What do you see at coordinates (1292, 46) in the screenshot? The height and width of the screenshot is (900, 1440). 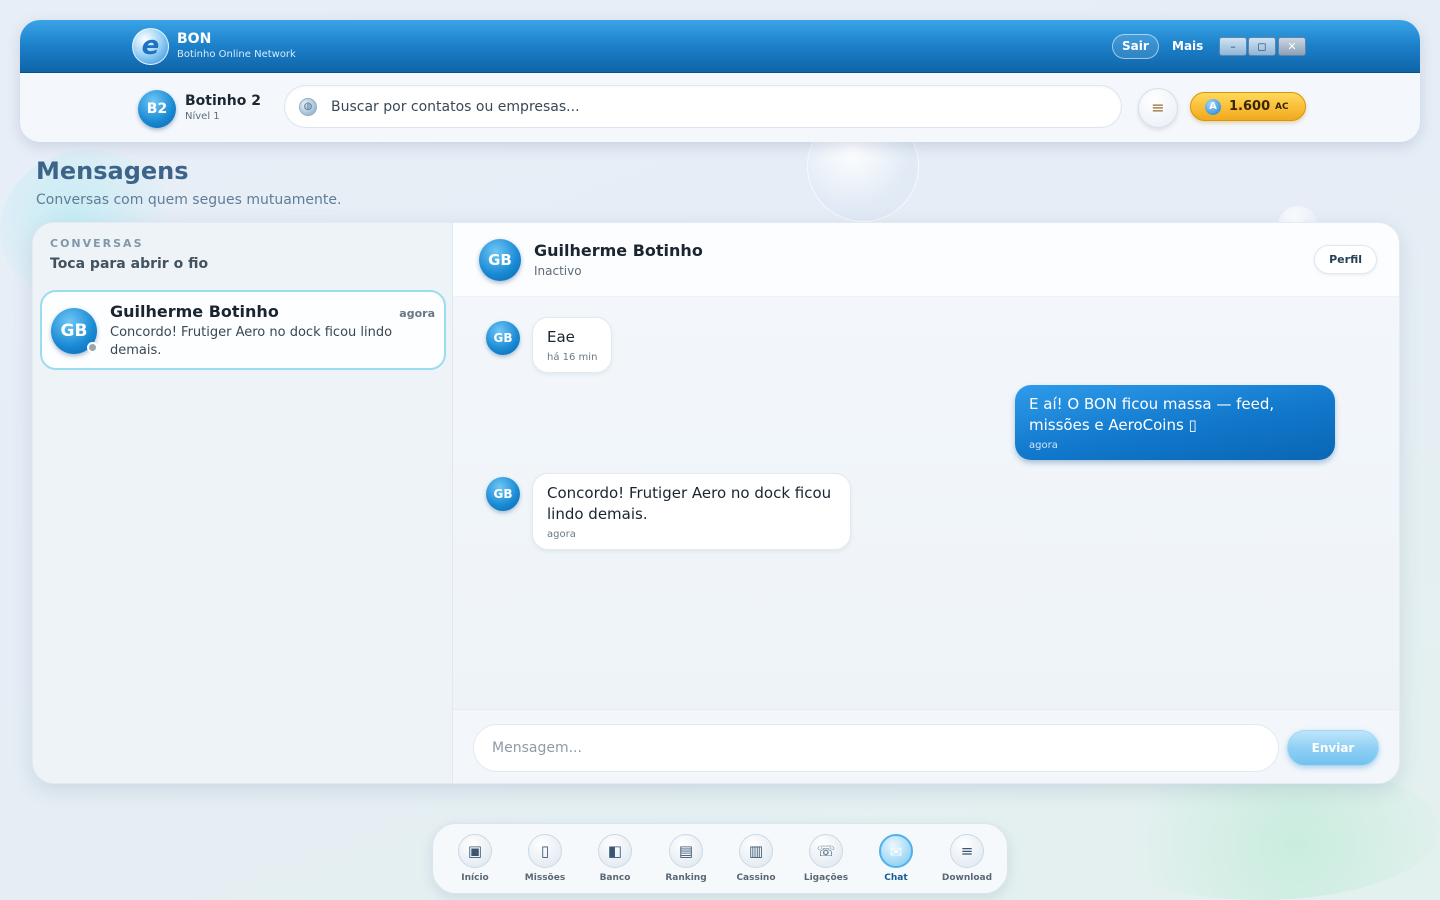 I see `close-icon: ✕` at bounding box center [1292, 46].